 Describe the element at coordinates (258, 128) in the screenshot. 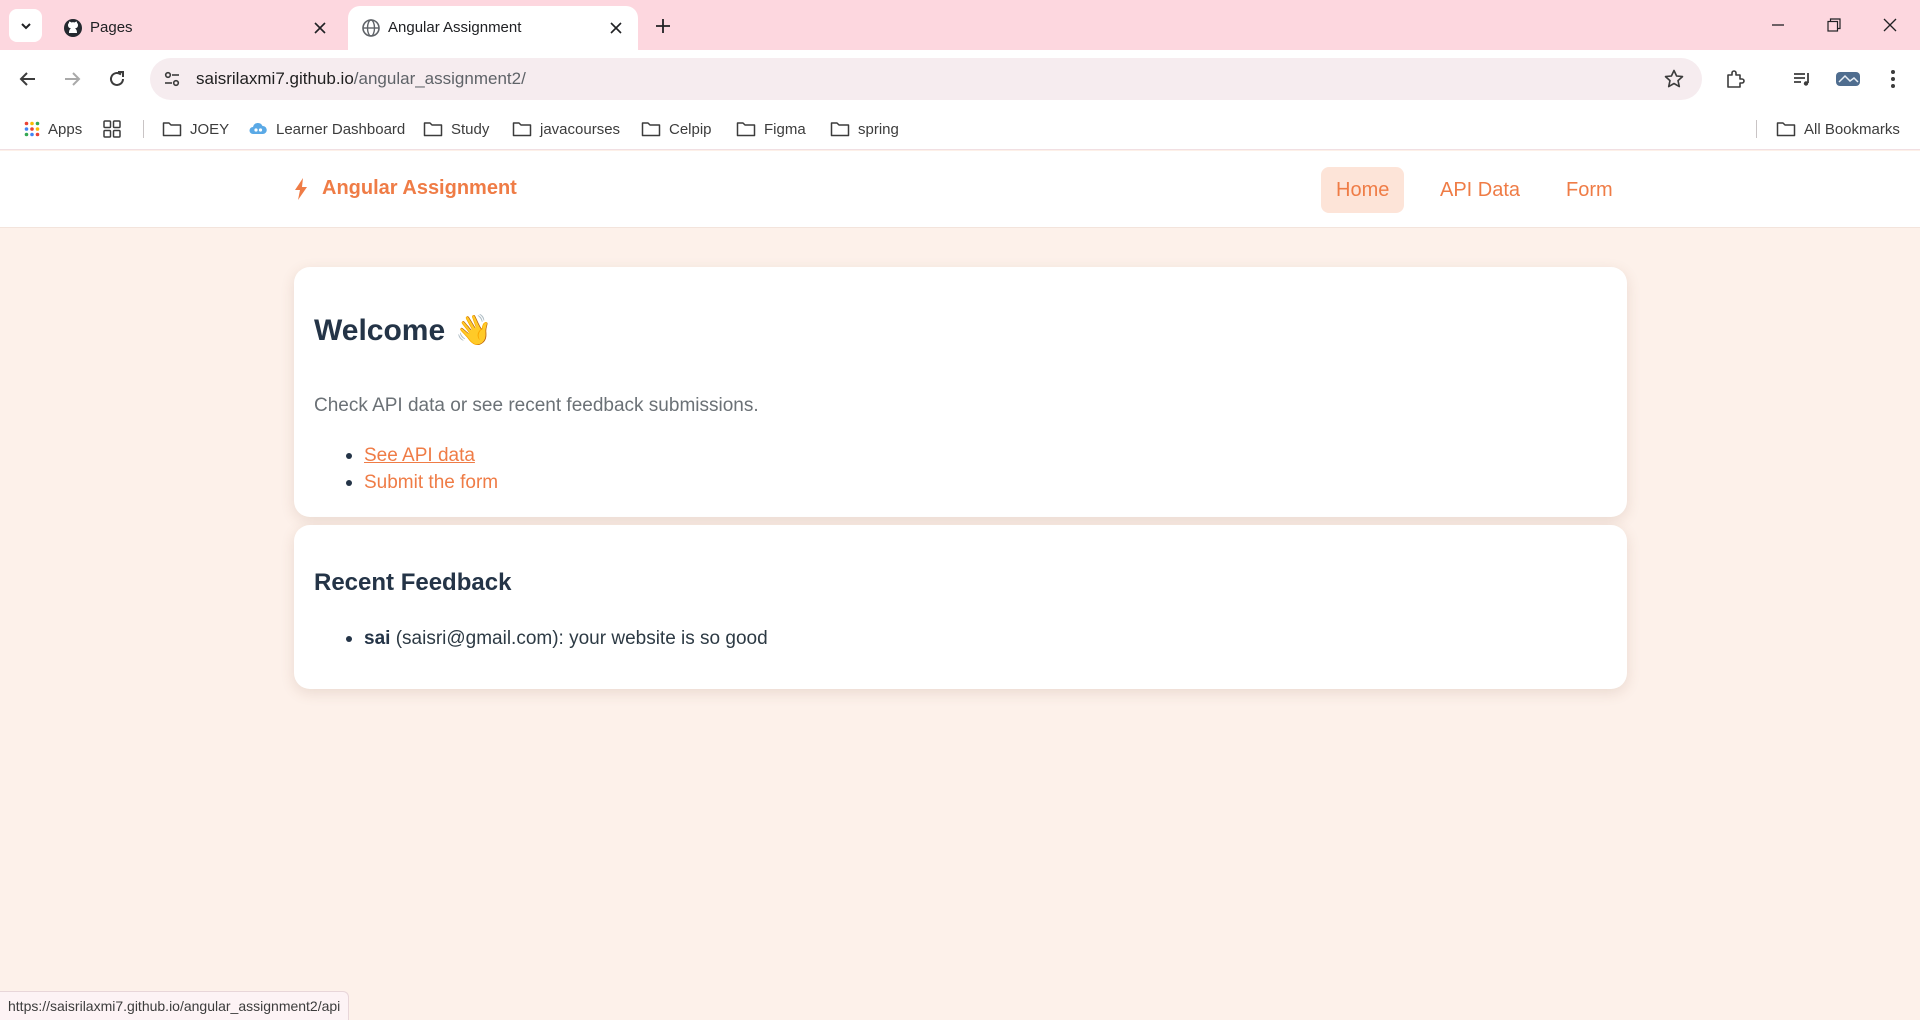

I see `cloud-icon` at that location.